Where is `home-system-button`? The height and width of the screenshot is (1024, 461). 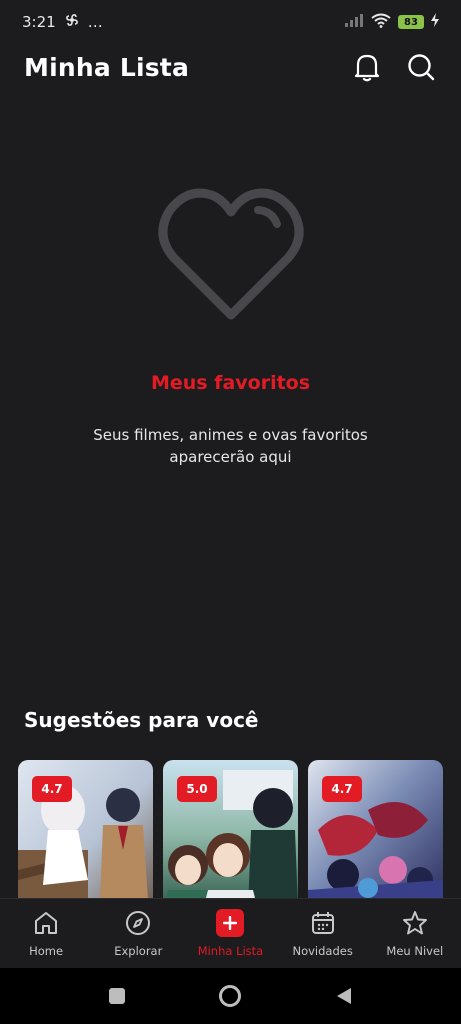
home-system-button is located at coordinates (230, 996).